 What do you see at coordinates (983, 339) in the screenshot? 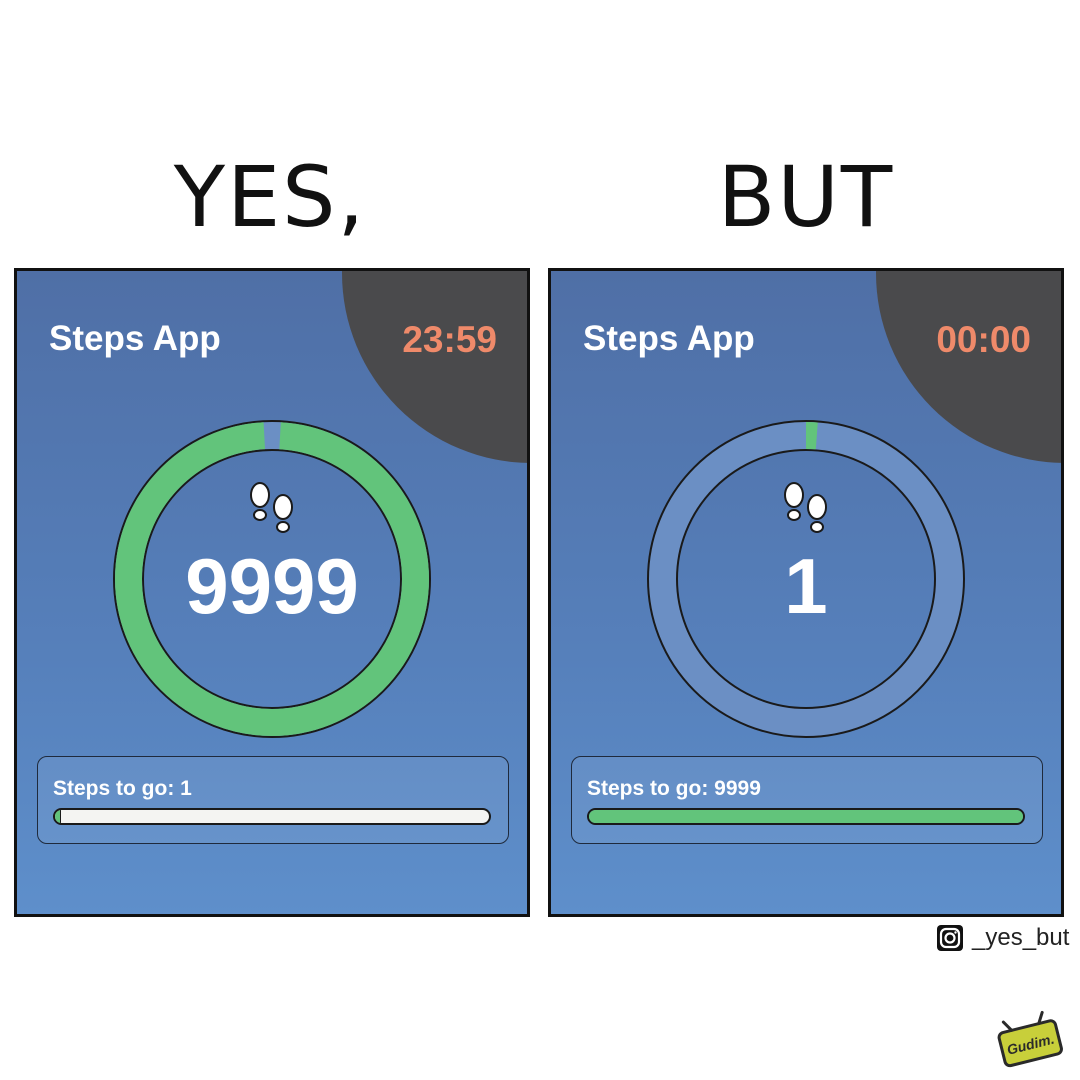
I see `clock-time: 00:00` at bounding box center [983, 339].